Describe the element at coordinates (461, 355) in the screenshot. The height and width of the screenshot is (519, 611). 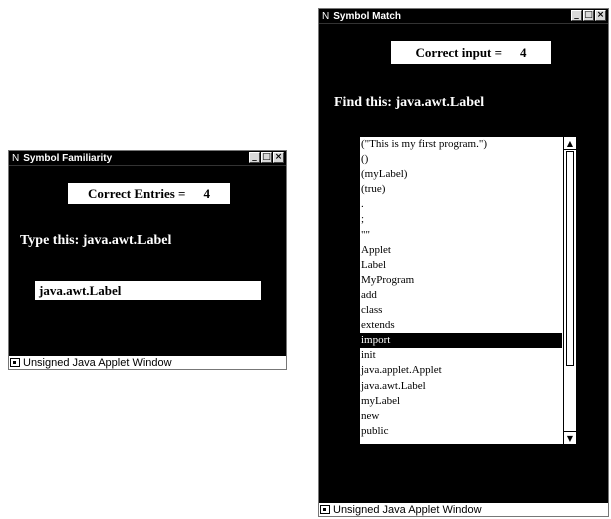
I see `list-item: init` at that location.